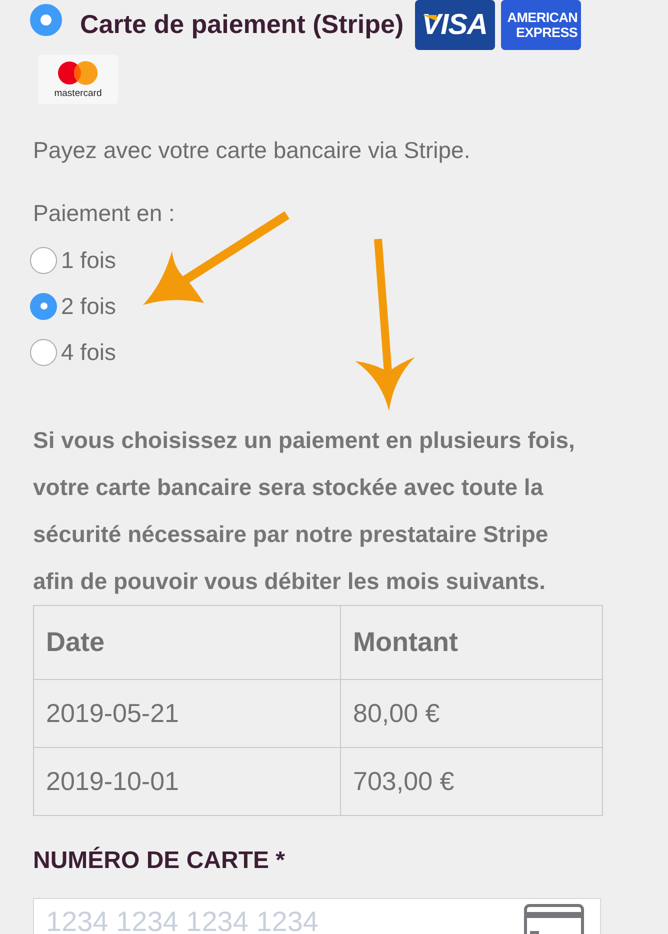  What do you see at coordinates (159, 861) in the screenshot?
I see `card-number-label: NUMÉRO DE CARTE *` at bounding box center [159, 861].